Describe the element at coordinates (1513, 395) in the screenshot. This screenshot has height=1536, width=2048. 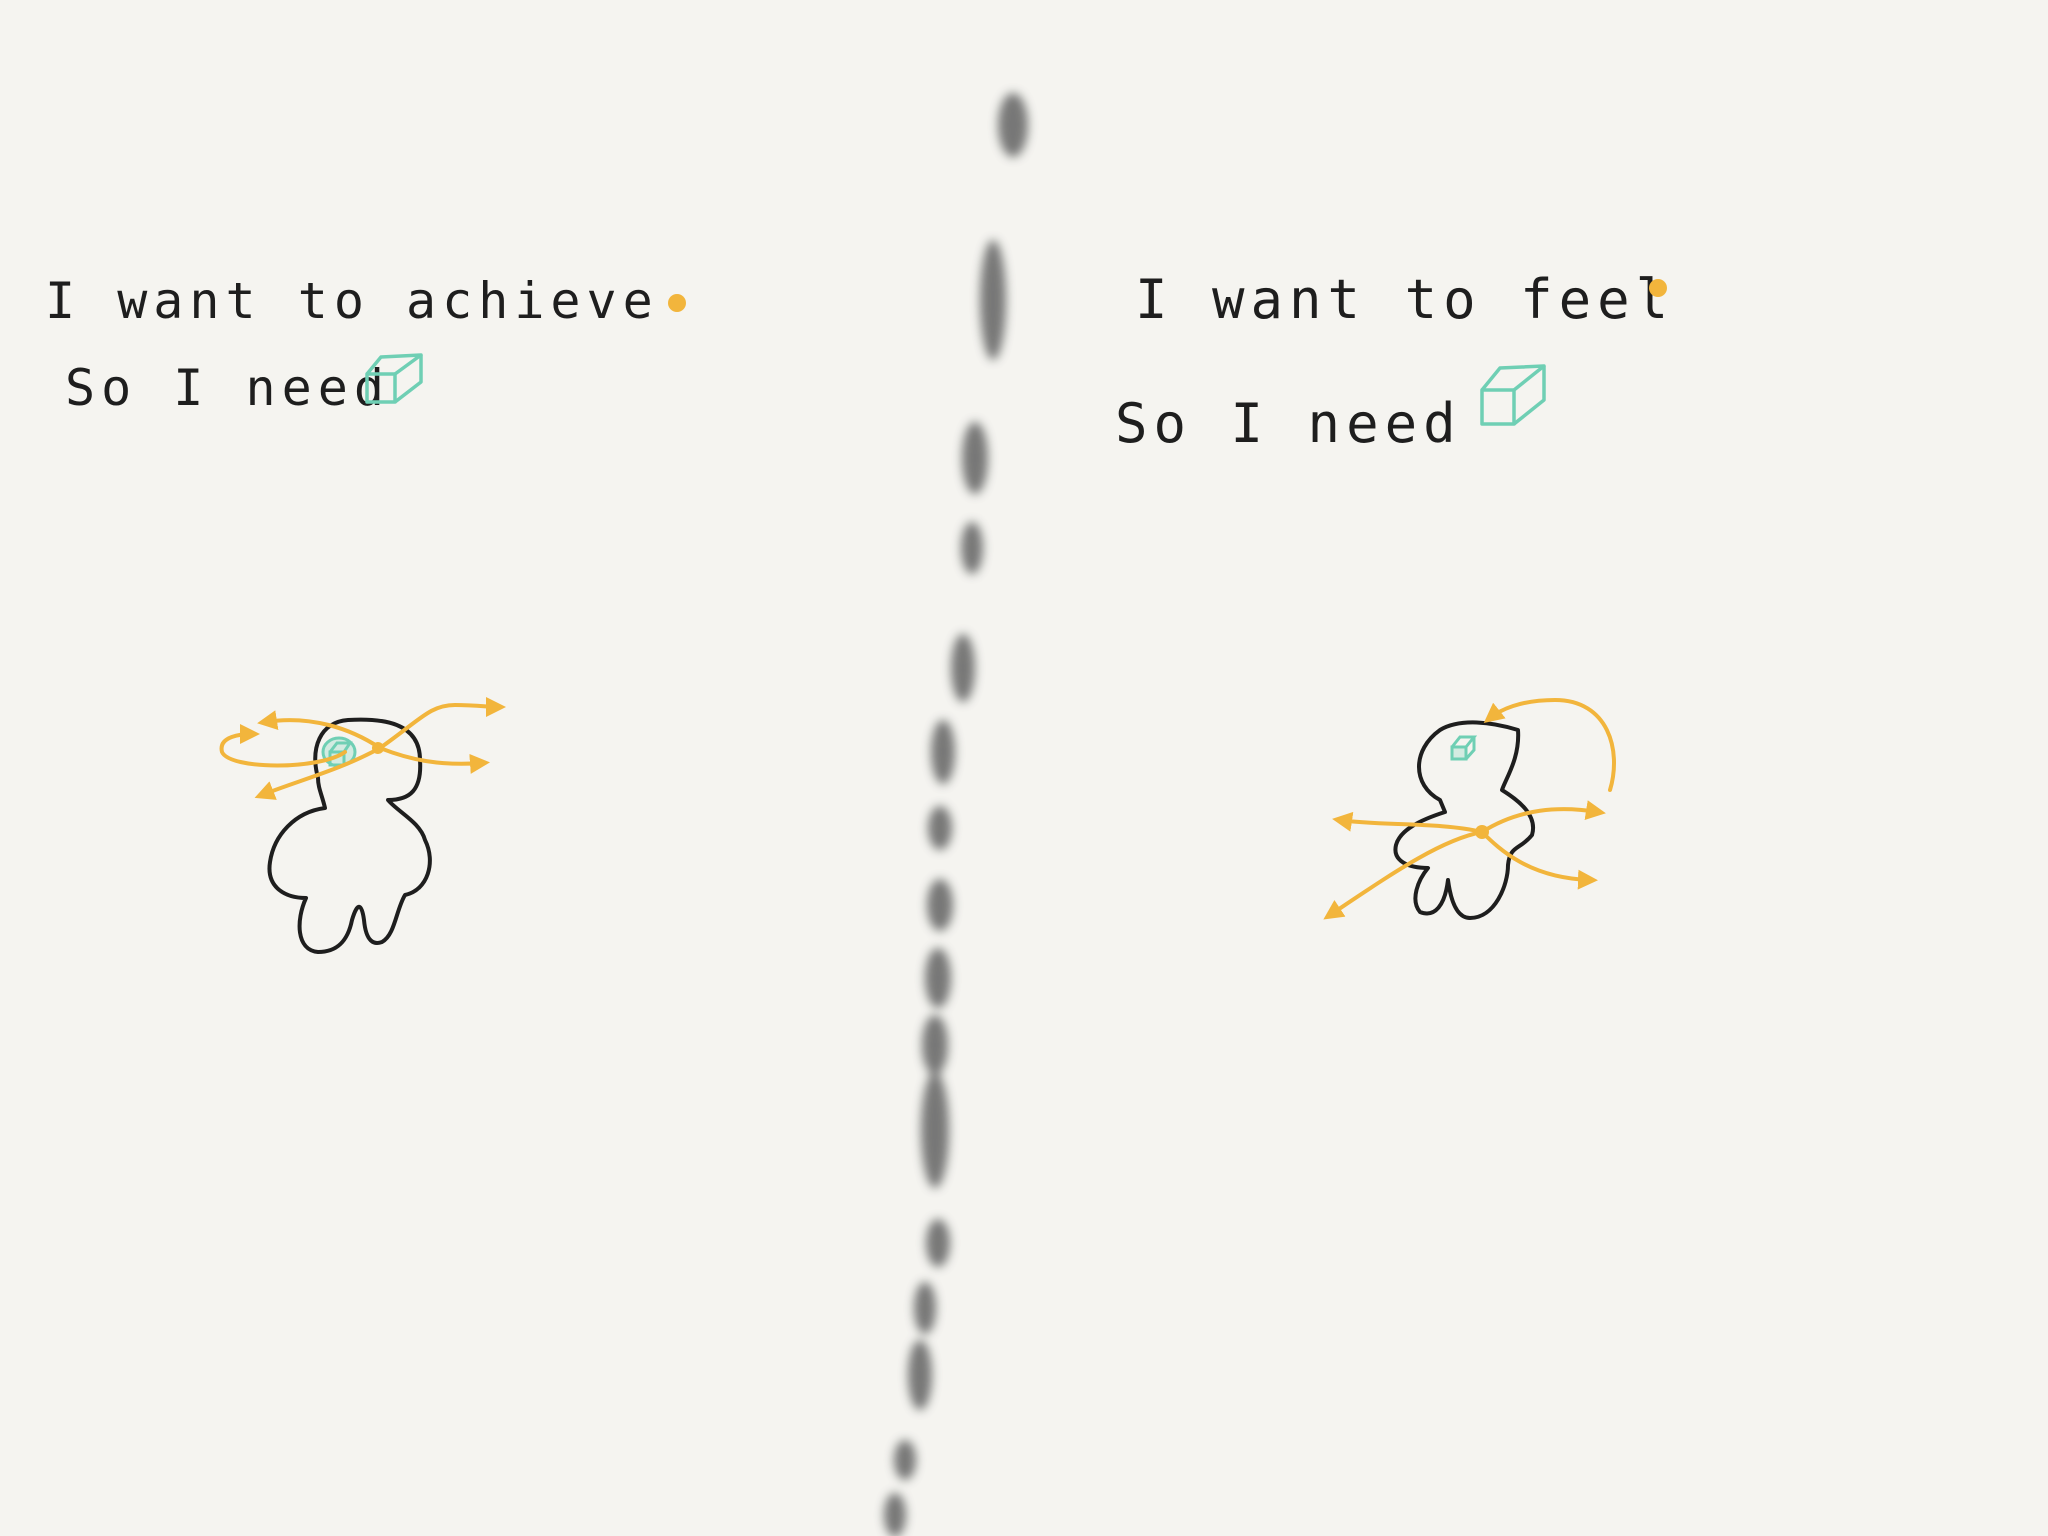
I see `teal-cube-icon` at that location.